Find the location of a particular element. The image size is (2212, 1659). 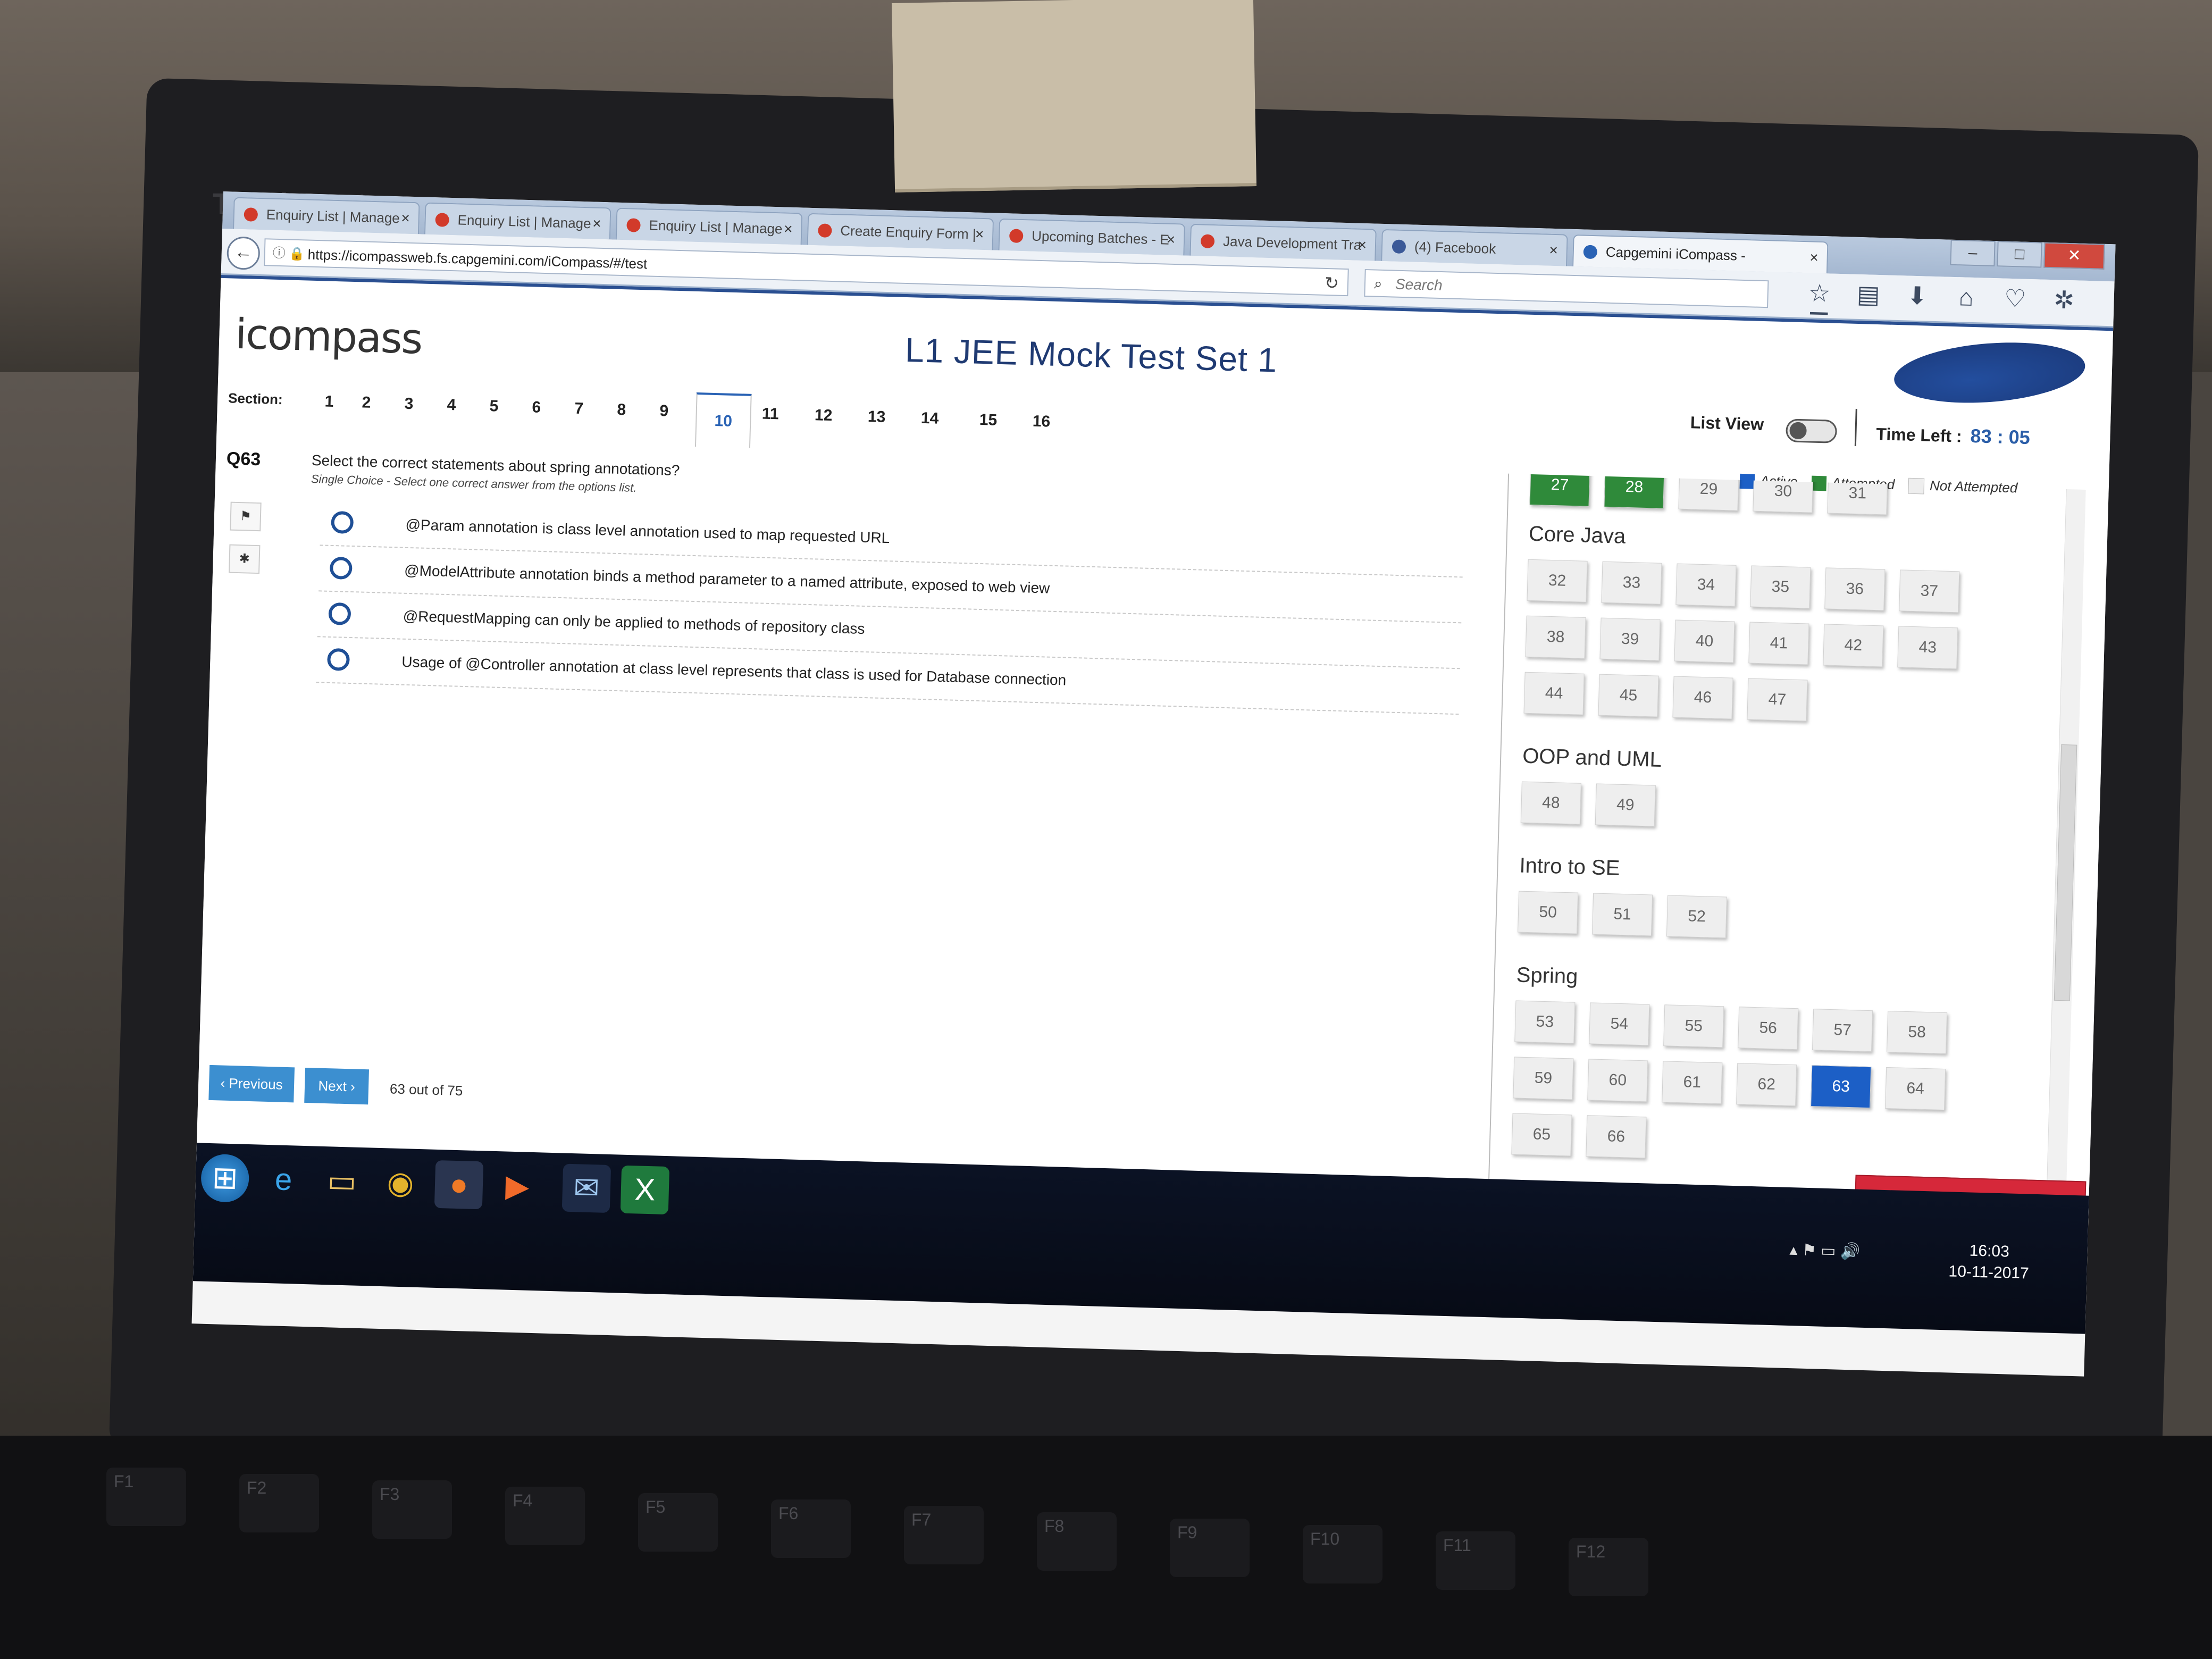

question-button: 42 is located at coordinates (1853, 645).